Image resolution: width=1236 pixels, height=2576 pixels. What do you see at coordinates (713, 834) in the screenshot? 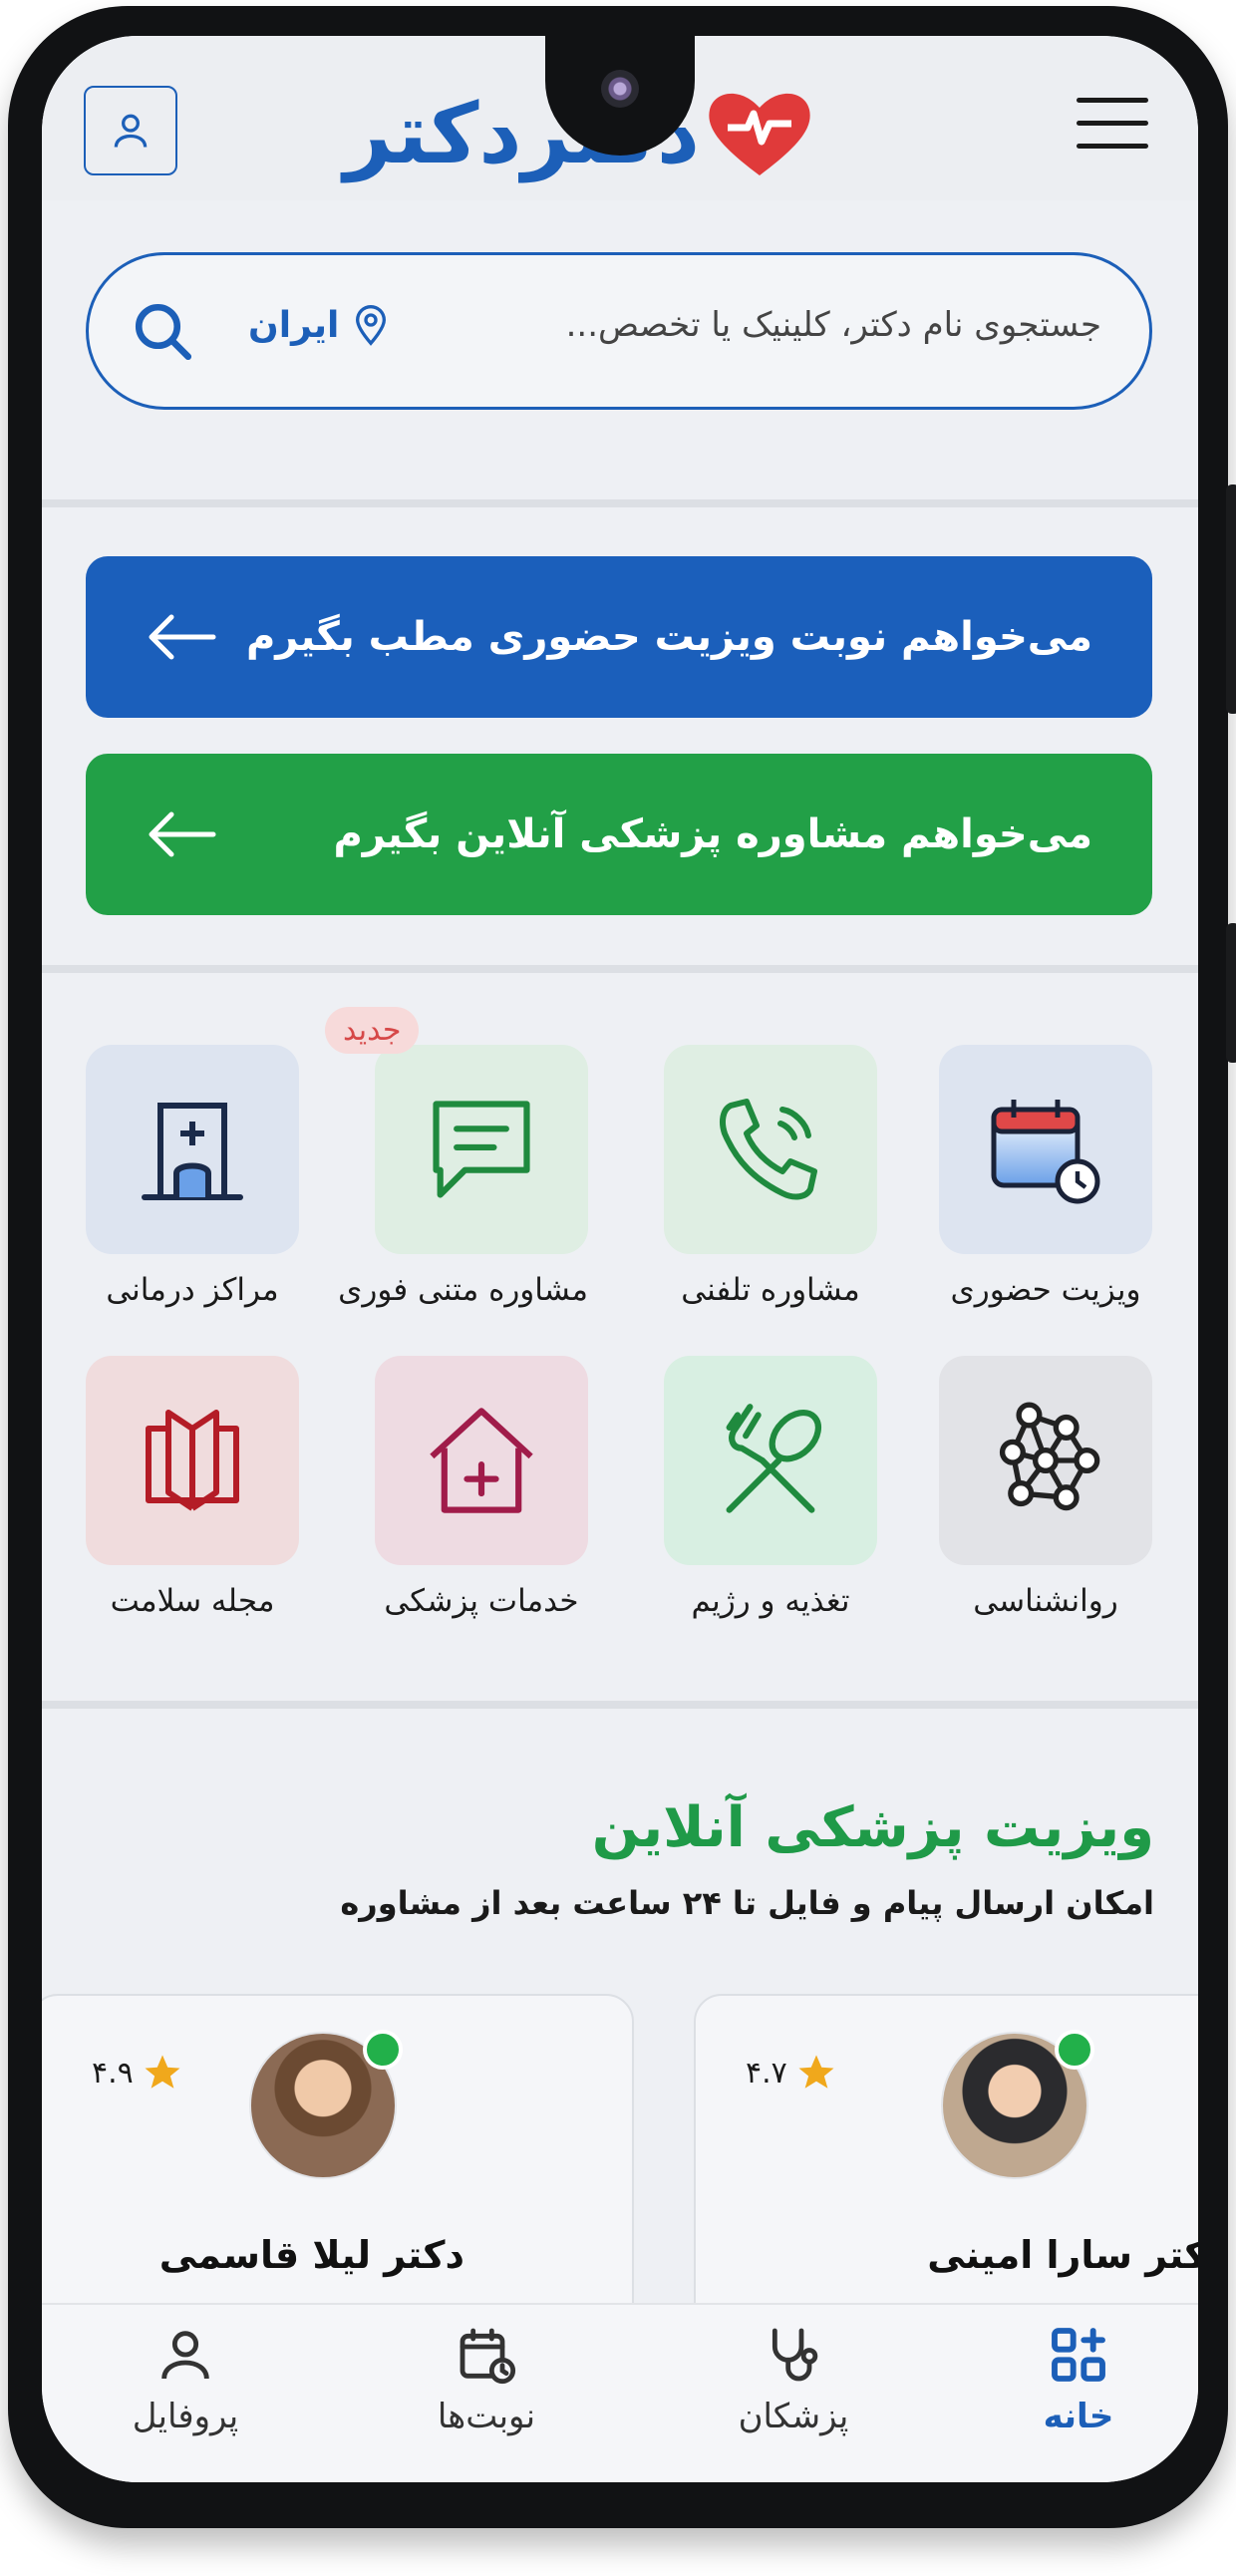
I see `online-consult-label: می‌خواهم مشاوره پزشکی آنلاین بگیرم` at bounding box center [713, 834].